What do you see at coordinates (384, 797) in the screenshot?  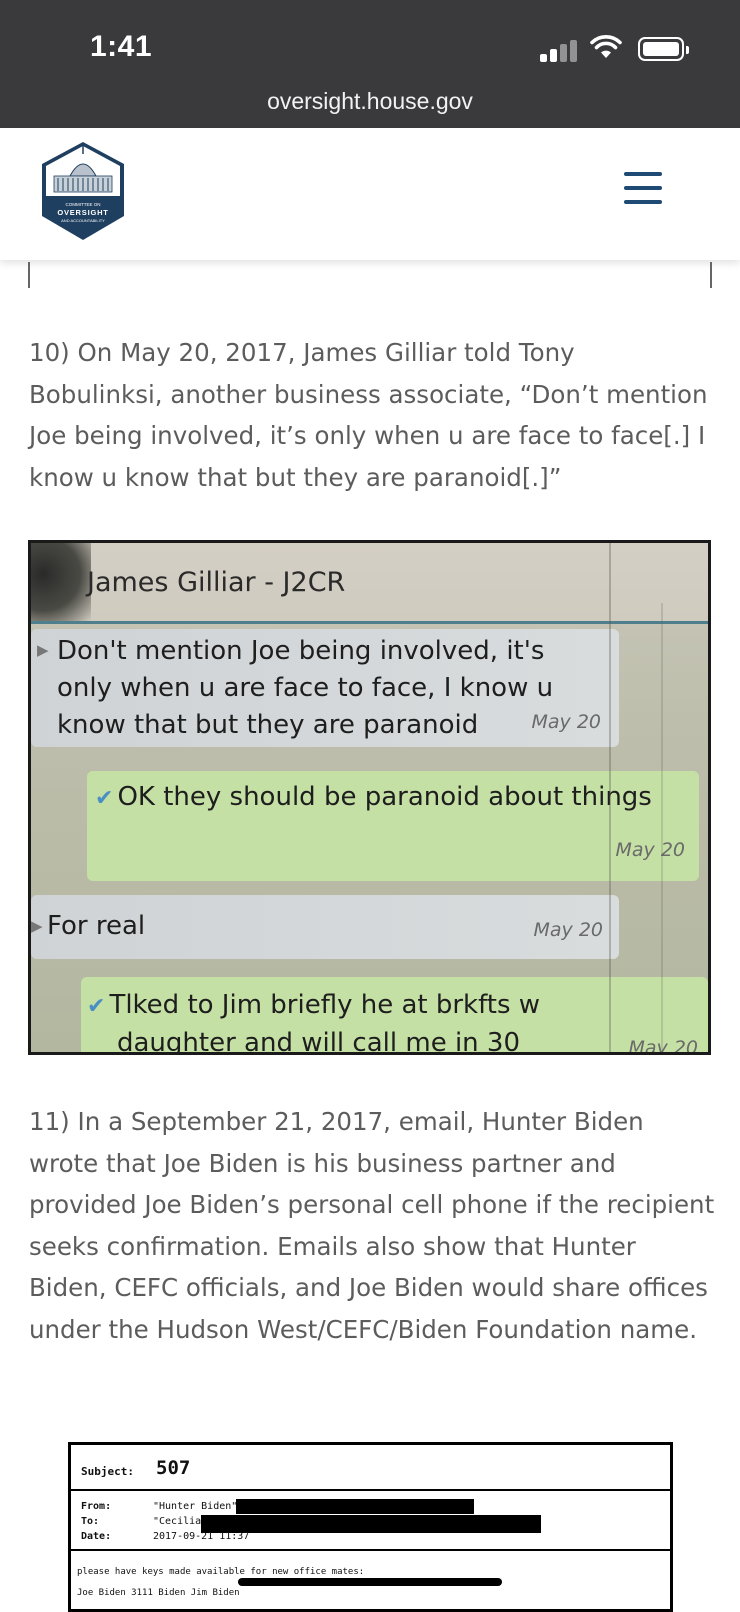 I see `chat-message-line: OK they should be paranoid about things` at bounding box center [384, 797].